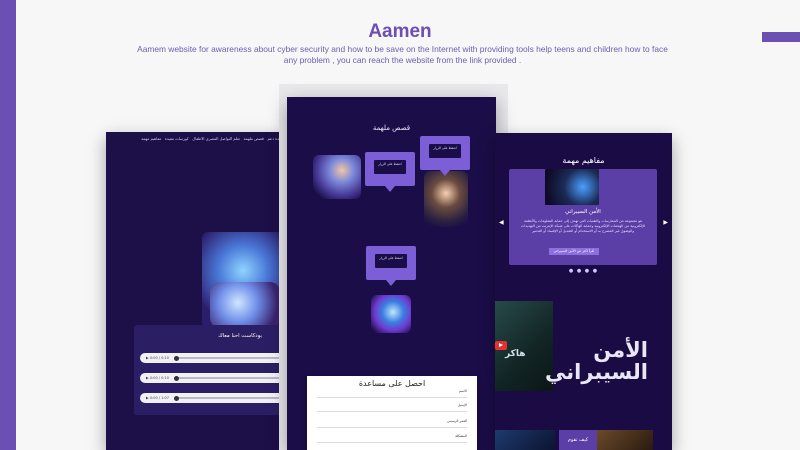 Image resolution: width=800 pixels, height=450 pixels. What do you see at coordinates (240, 336) in the screenshot?
I see `podcast-title: بودكاست احنا معاك` at bounding box center [240, 336].